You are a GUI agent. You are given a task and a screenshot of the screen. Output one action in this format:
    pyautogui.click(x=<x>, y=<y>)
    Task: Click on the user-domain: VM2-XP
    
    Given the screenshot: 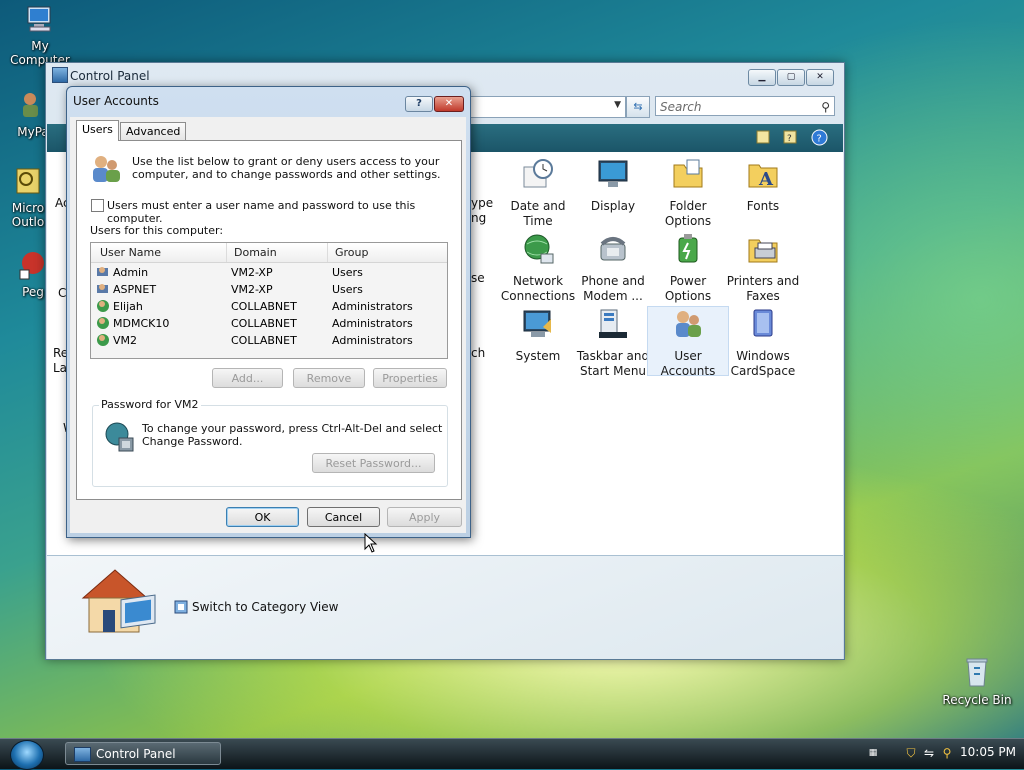 What is the action you would take?
    pyautogui.click(x=252, y=272)
    